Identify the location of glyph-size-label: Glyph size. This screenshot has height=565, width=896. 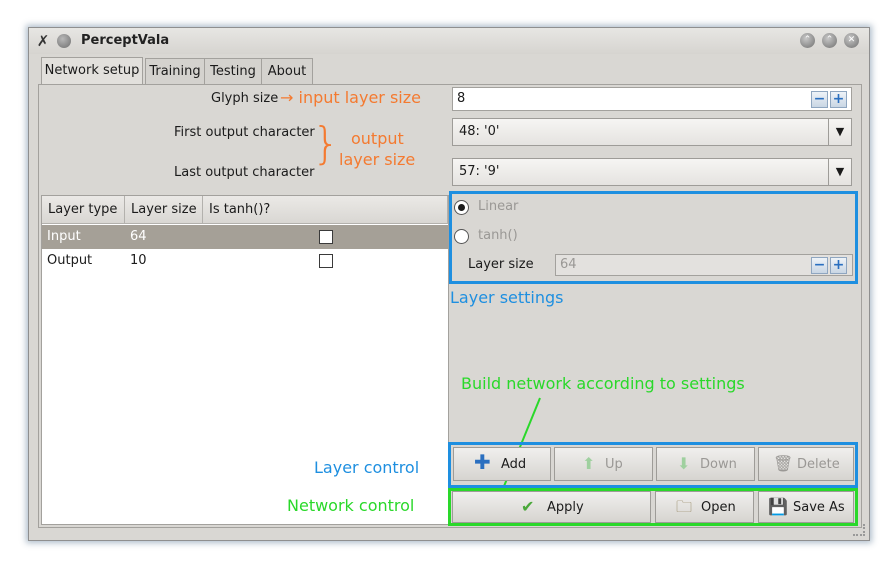
(245, 98).